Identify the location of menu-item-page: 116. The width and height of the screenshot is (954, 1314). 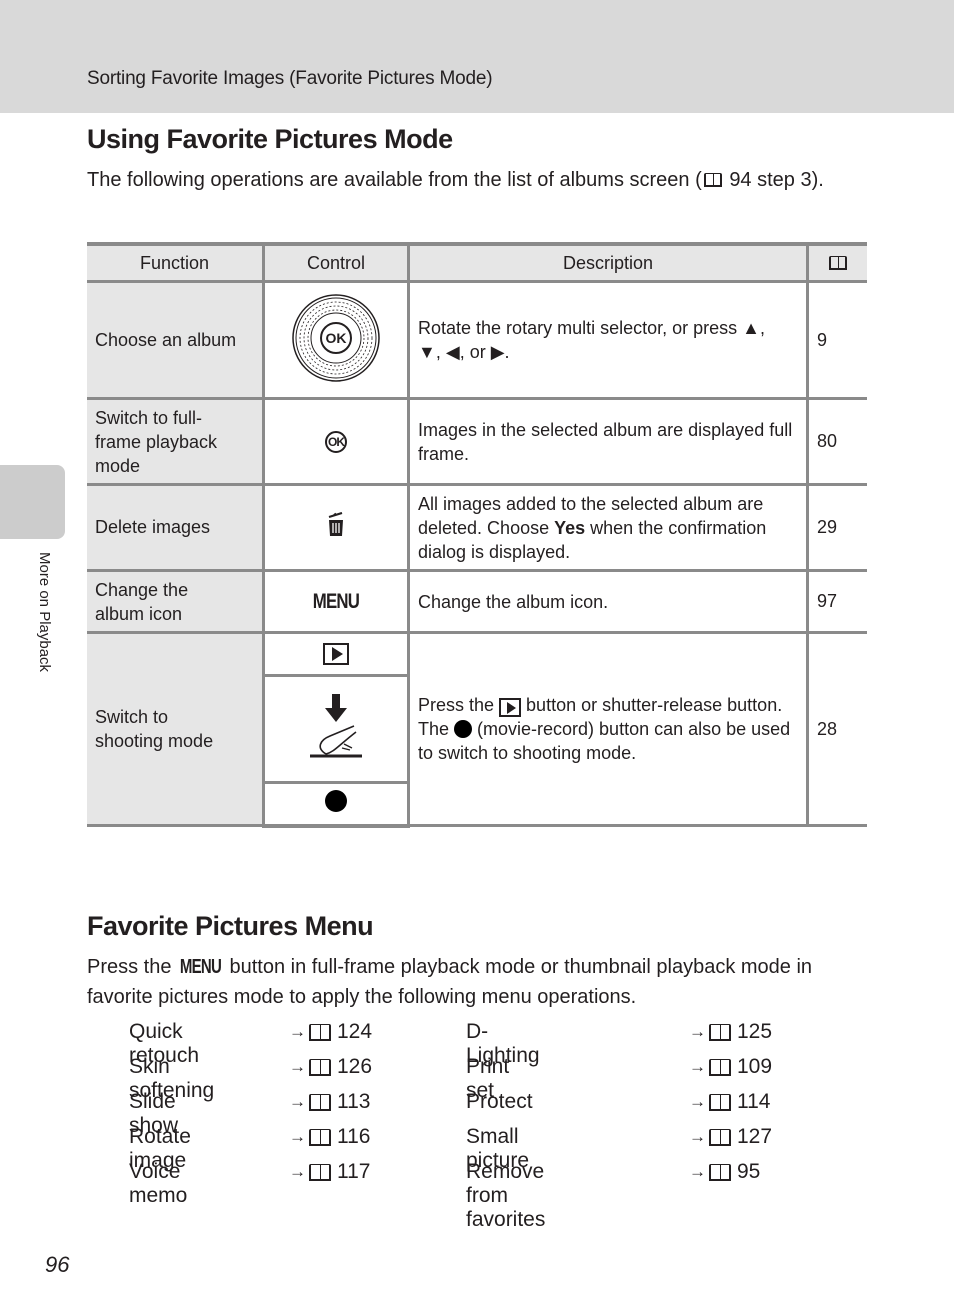
(354, 1136).